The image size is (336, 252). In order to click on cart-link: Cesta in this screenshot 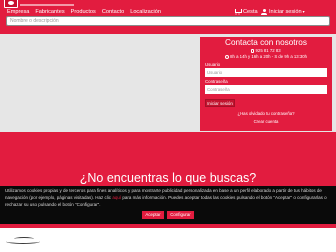, I will do `click(246, 12)`.